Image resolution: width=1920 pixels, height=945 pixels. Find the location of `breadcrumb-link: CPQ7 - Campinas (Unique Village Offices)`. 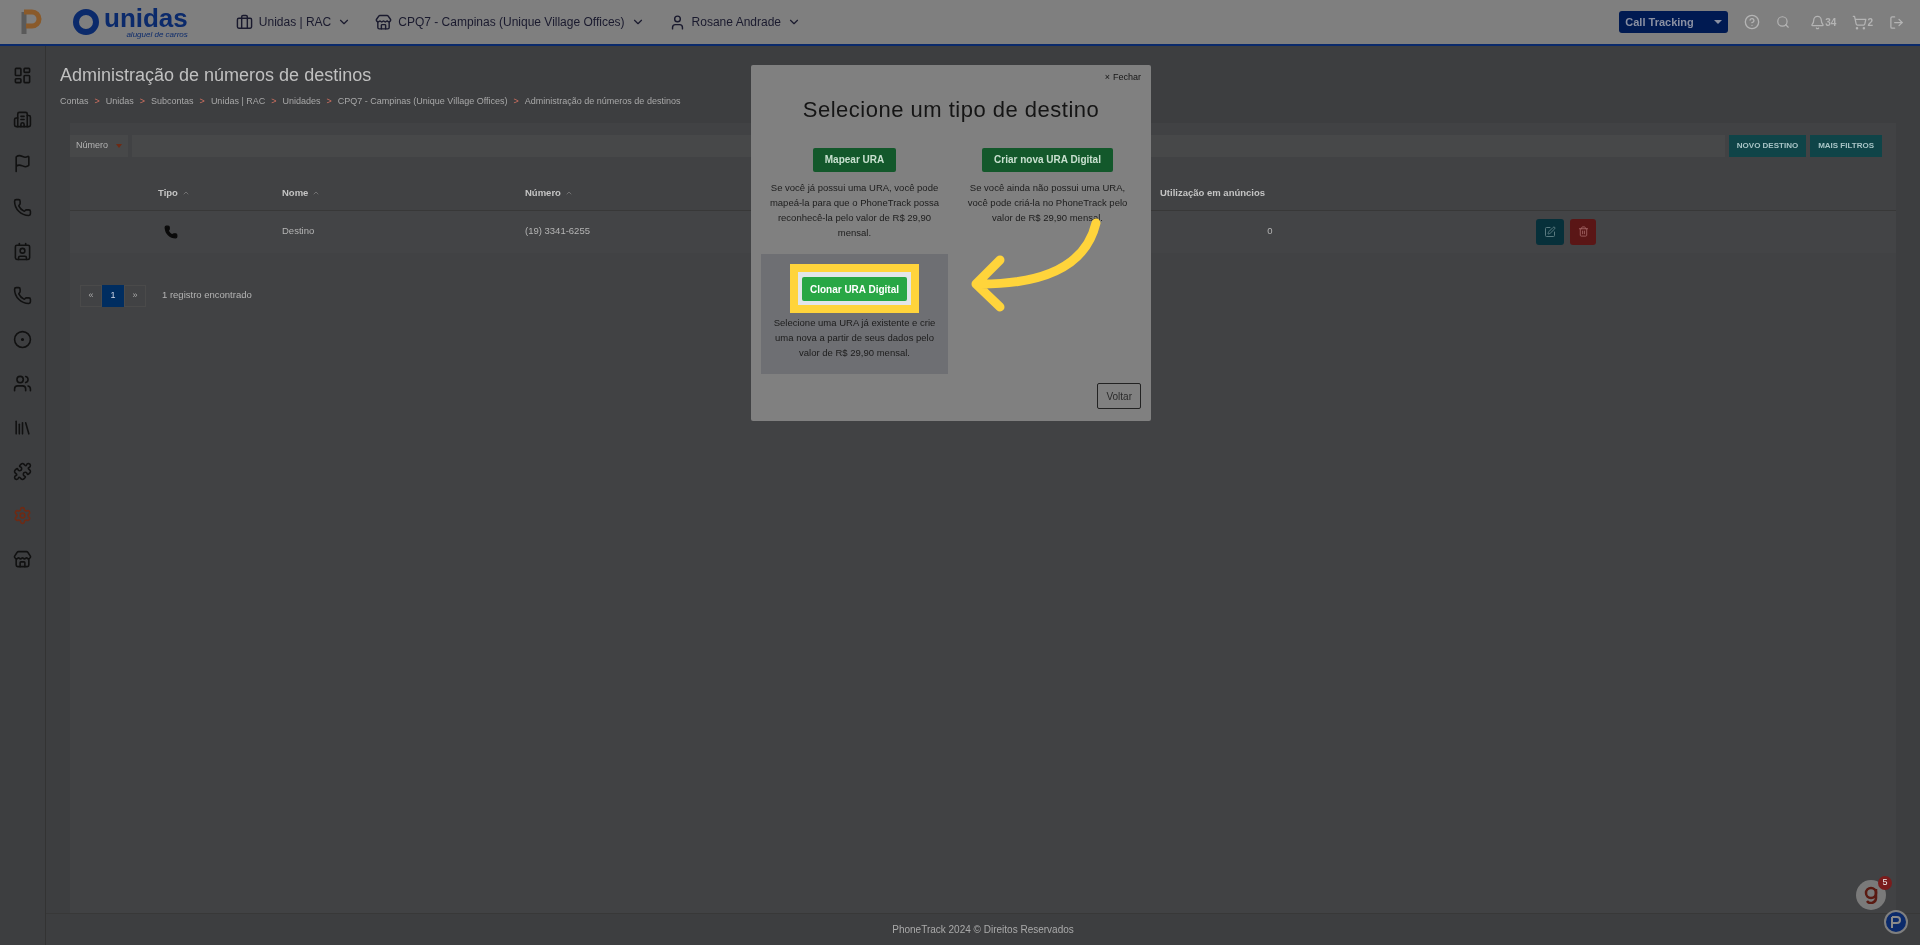

breadcrumb-link: CPQ7 - Campinas (Unique Village Offices) is located at coordinates (422, 102).